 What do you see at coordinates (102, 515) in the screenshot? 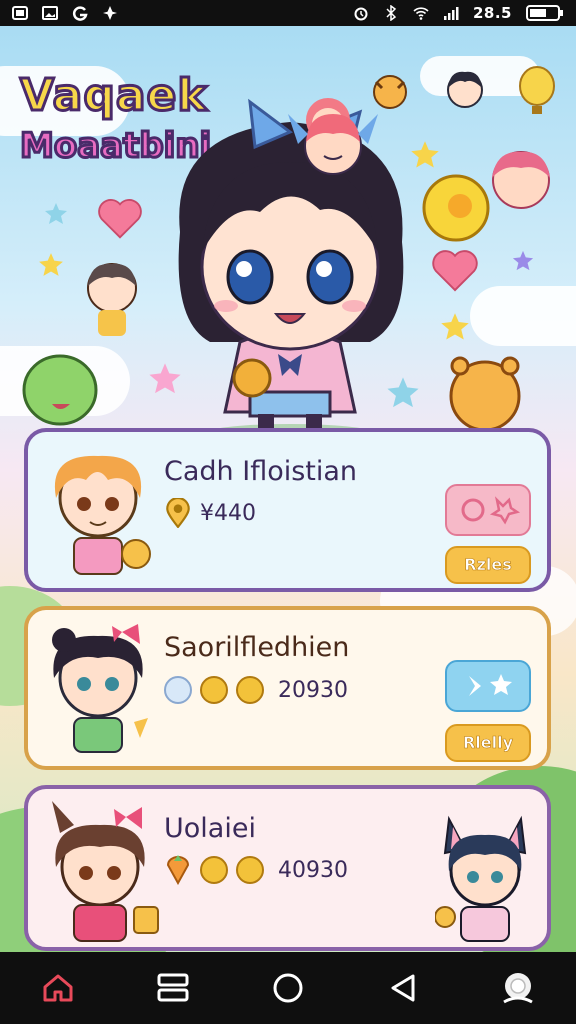
I see `orange-hair-character-portrait` at bounding box center [102, 515].